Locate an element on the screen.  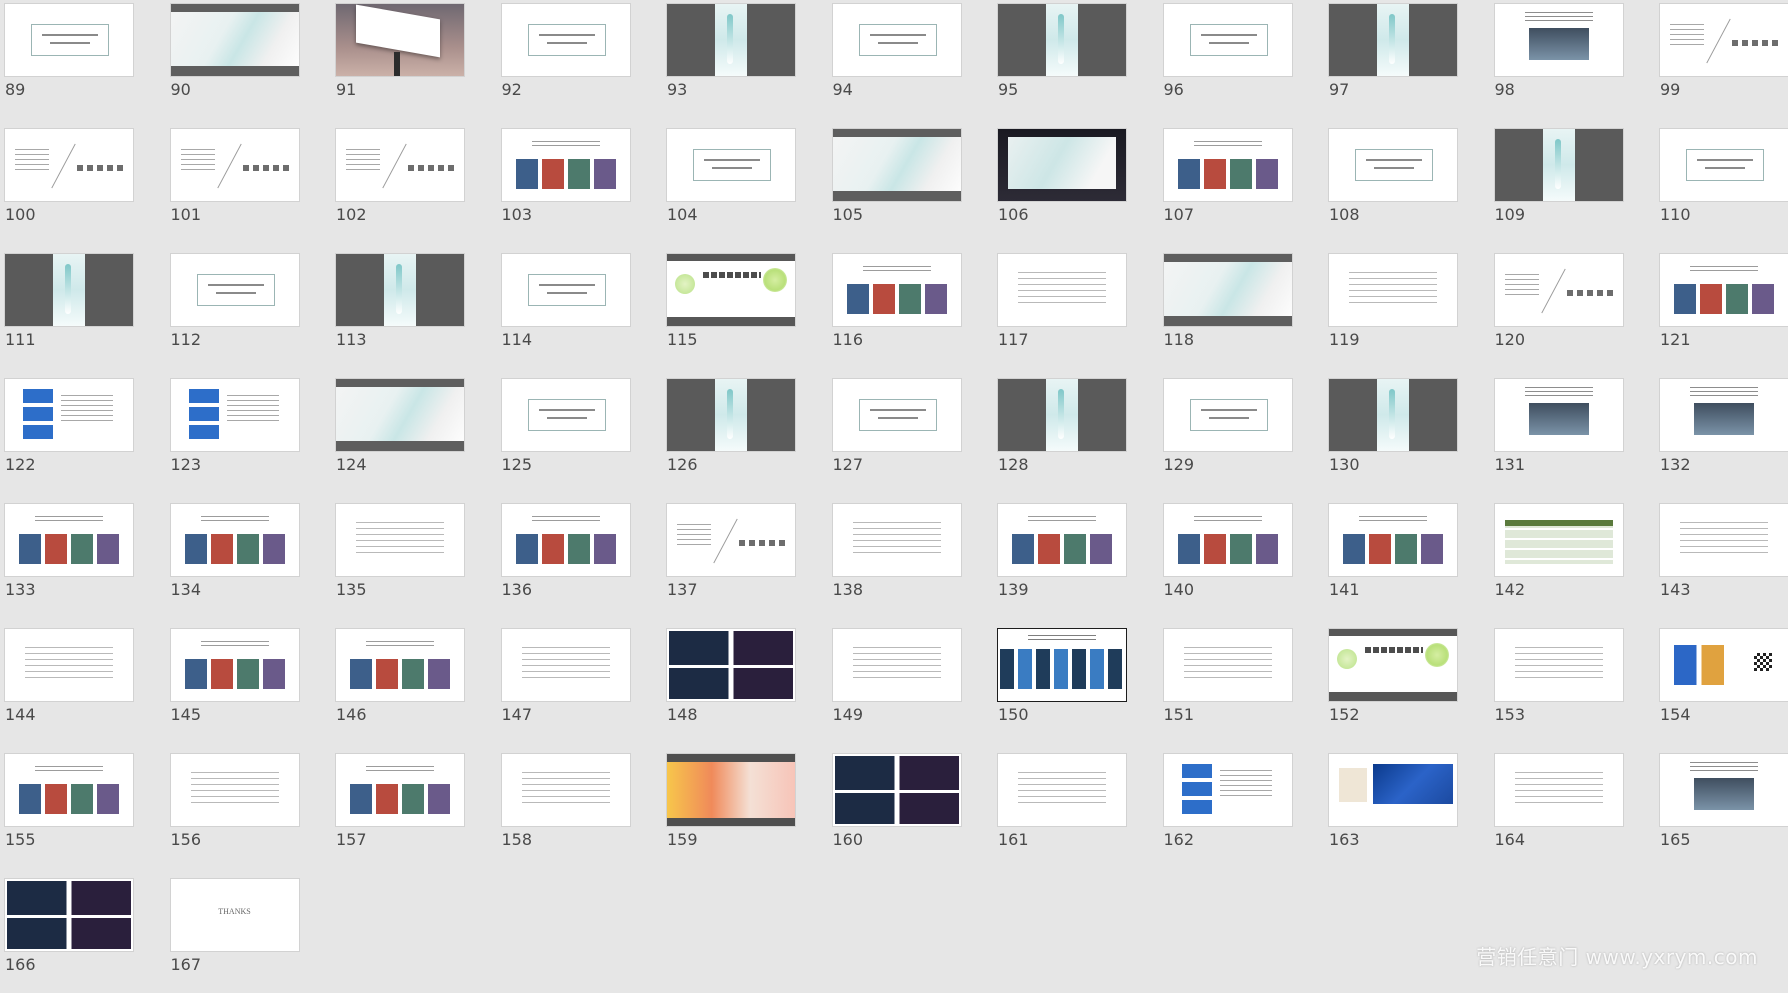
slide-thumbnail-129: 129 is located at coordinates (1234, 434).